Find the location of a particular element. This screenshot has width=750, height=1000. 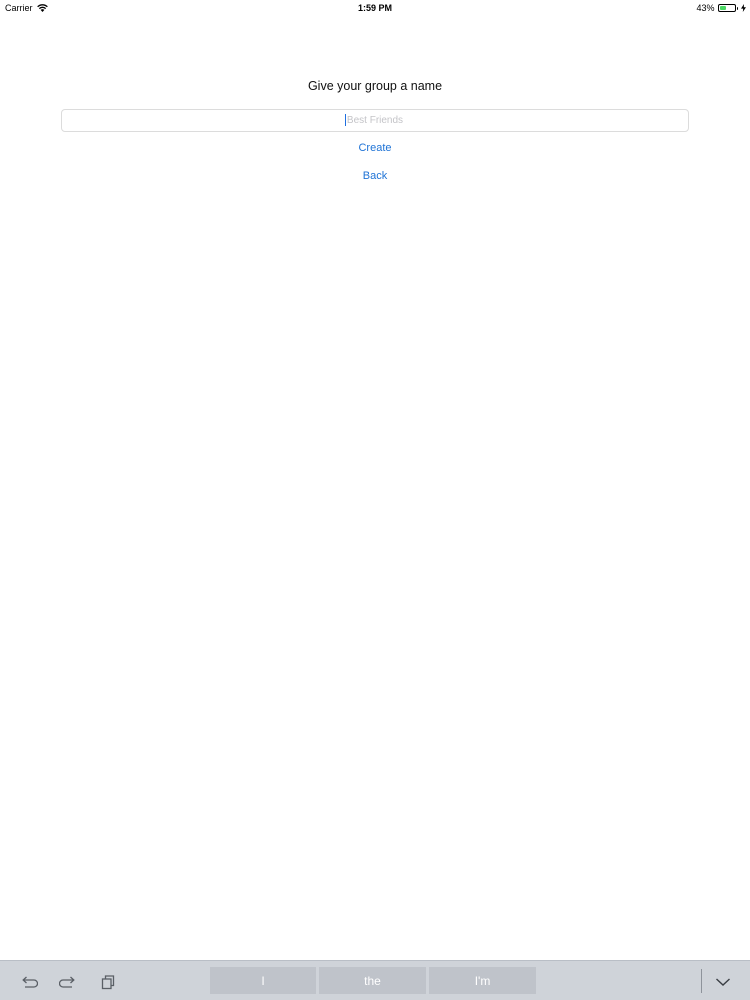

dismiss-keyboard-button is located at coordinates (723, 982).